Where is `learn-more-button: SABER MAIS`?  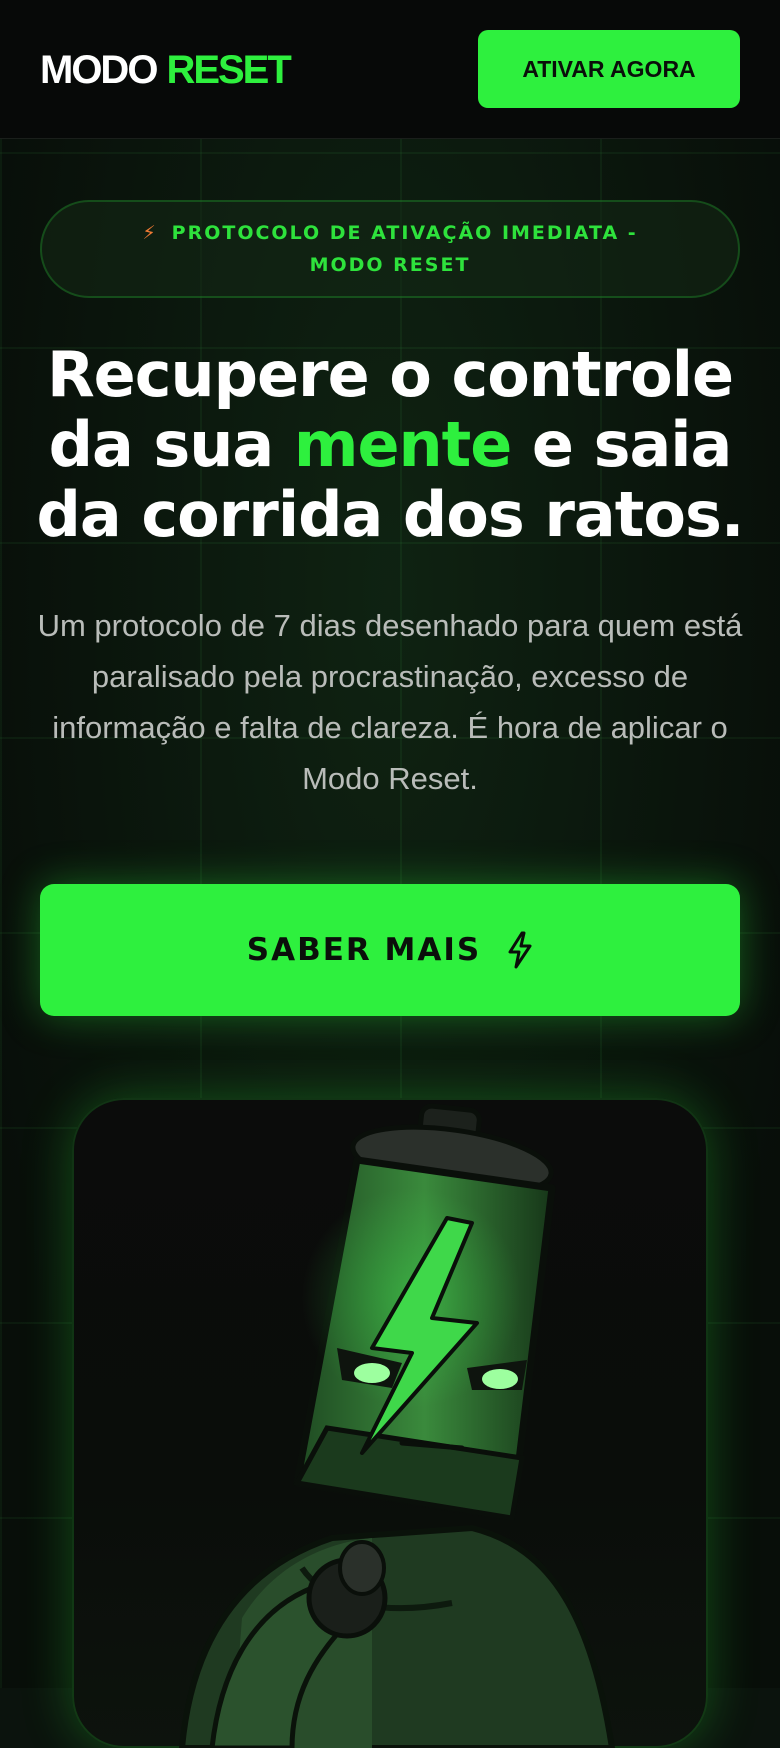 learn-more-button: SABER MAIS is located at coordinates (390, 950).